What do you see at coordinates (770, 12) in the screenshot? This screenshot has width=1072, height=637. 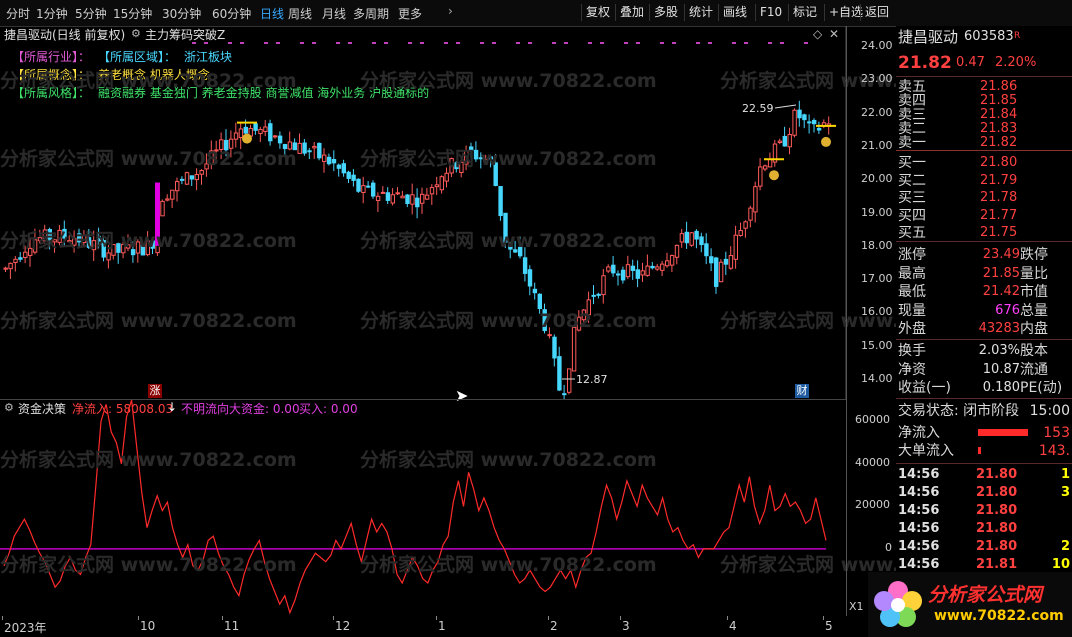 I see `toolbar-button-5: F10` at bounding box center [770, 12].